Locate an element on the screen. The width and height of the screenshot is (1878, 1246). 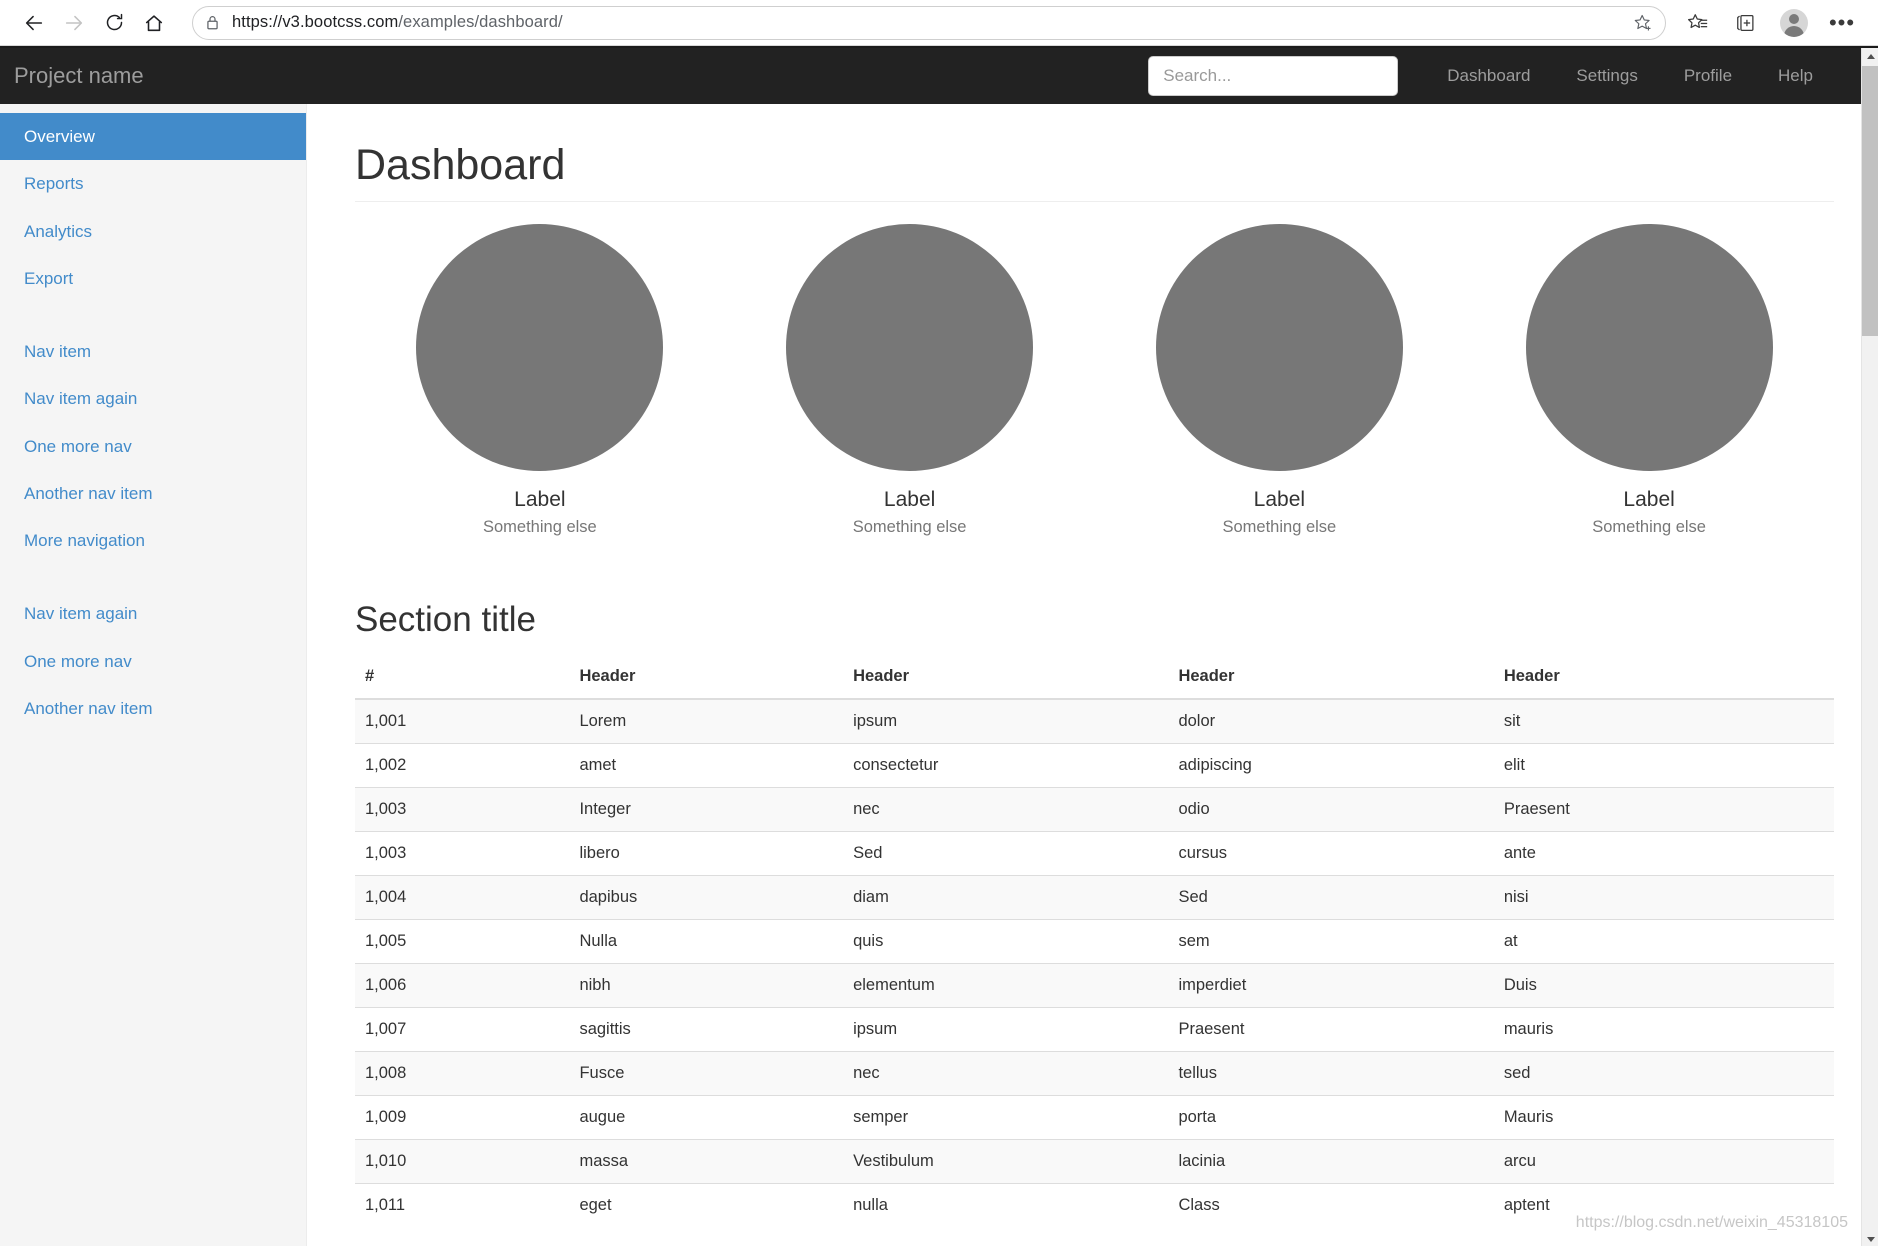
table-header-1: Header is located at coordinates (706, 678).